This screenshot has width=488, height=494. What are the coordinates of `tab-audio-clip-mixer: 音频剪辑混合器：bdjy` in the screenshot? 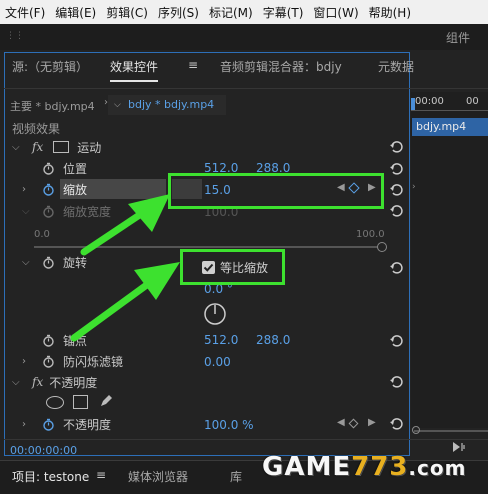 It's located at (281, 66).